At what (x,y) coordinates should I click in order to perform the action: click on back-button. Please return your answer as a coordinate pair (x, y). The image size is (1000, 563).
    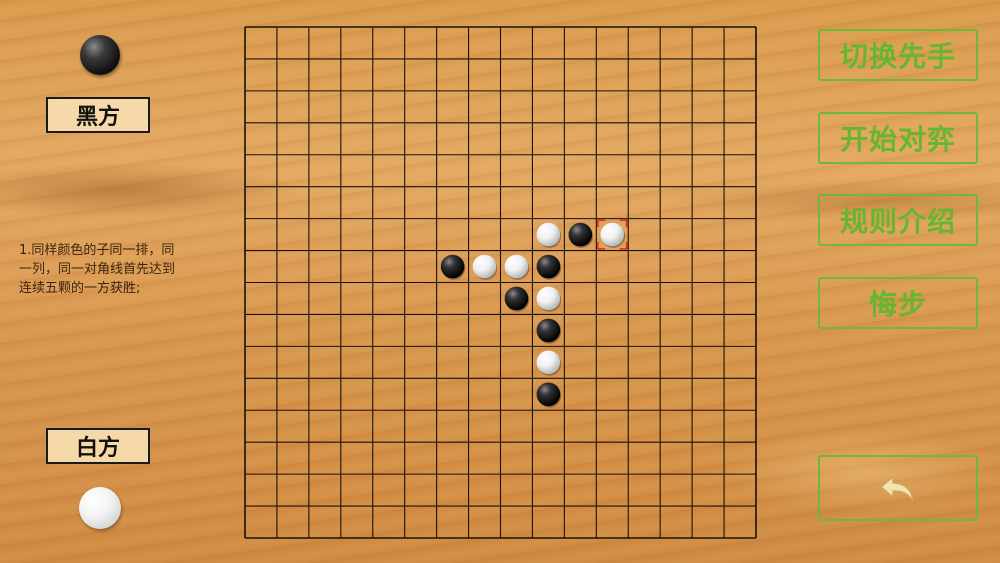
    Looking at the image, I should click on (898, 488).